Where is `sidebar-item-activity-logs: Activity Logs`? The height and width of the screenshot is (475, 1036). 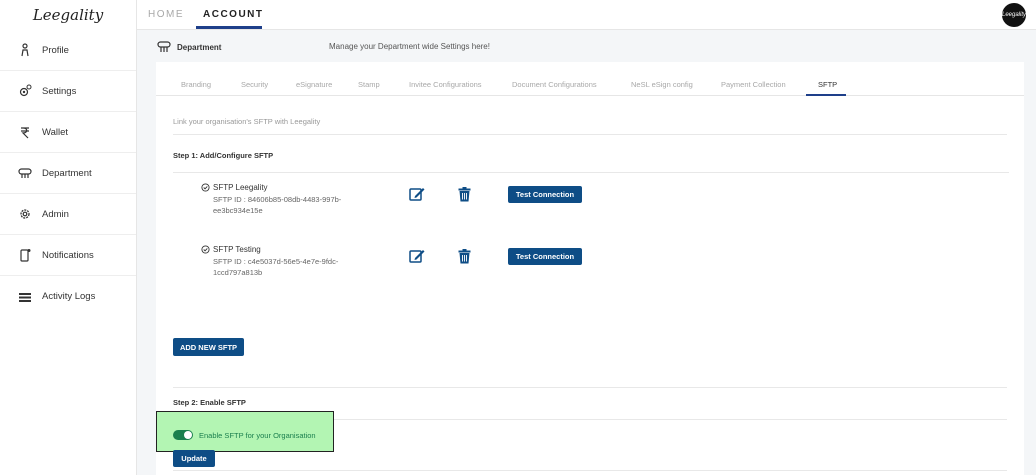
sidebar-item-activity-logs: Activity Logs is located at coordinates (68, 296).